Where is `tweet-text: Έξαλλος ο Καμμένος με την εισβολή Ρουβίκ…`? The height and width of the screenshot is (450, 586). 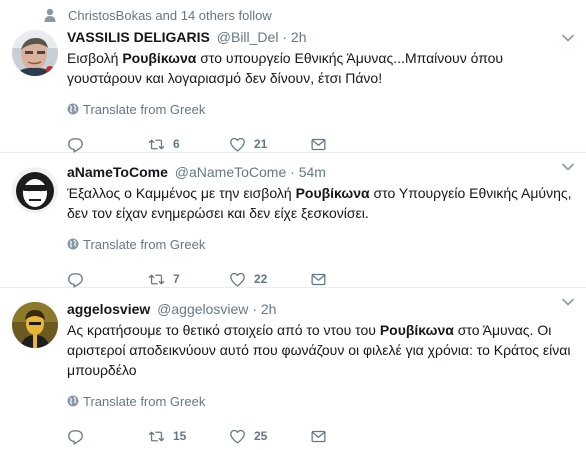 tweet-text: Έξαλλος ο Καμμένος με την εισβολή Ρουβίκ… is located at coordinates (321, 203).